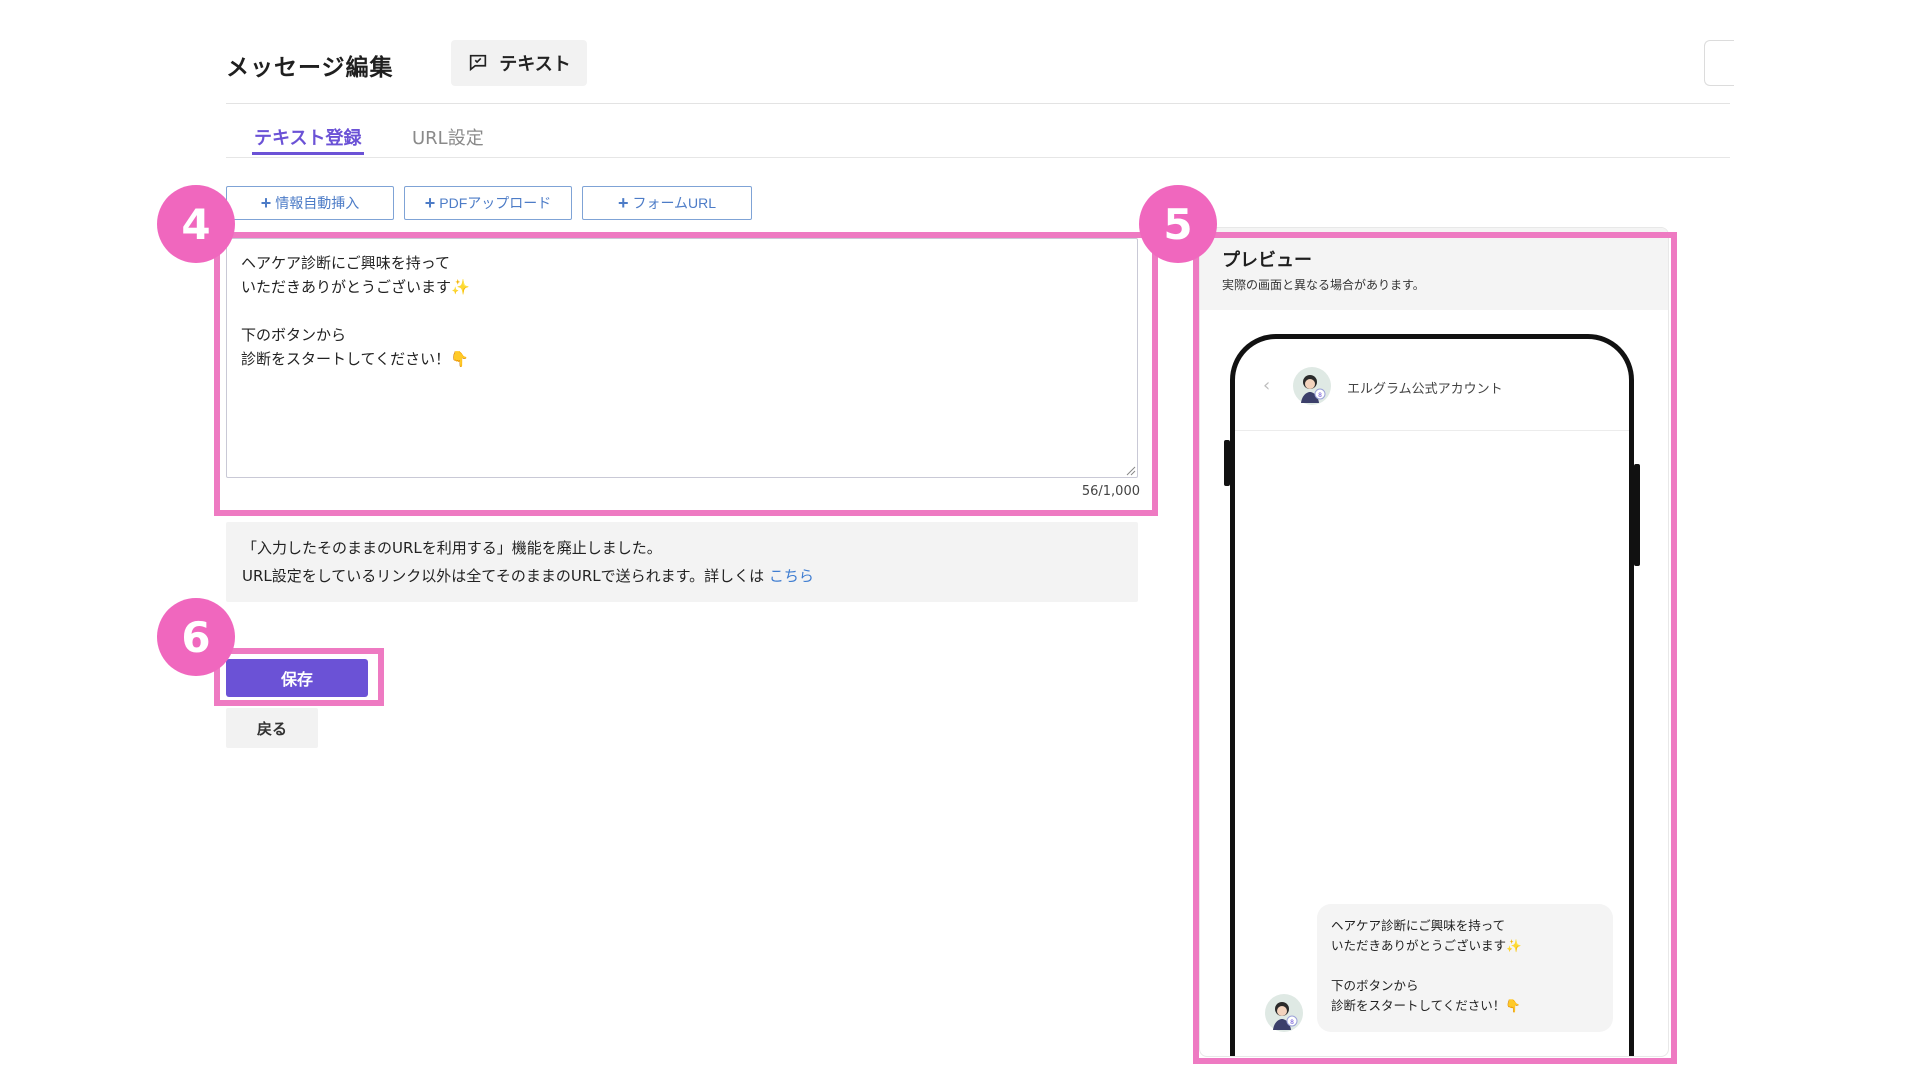  Describe the element at coordinates (1434, 269) in the screenshot. I see `preview-header: プレビュー 実際の画面と異なる場合があります。` at that location.